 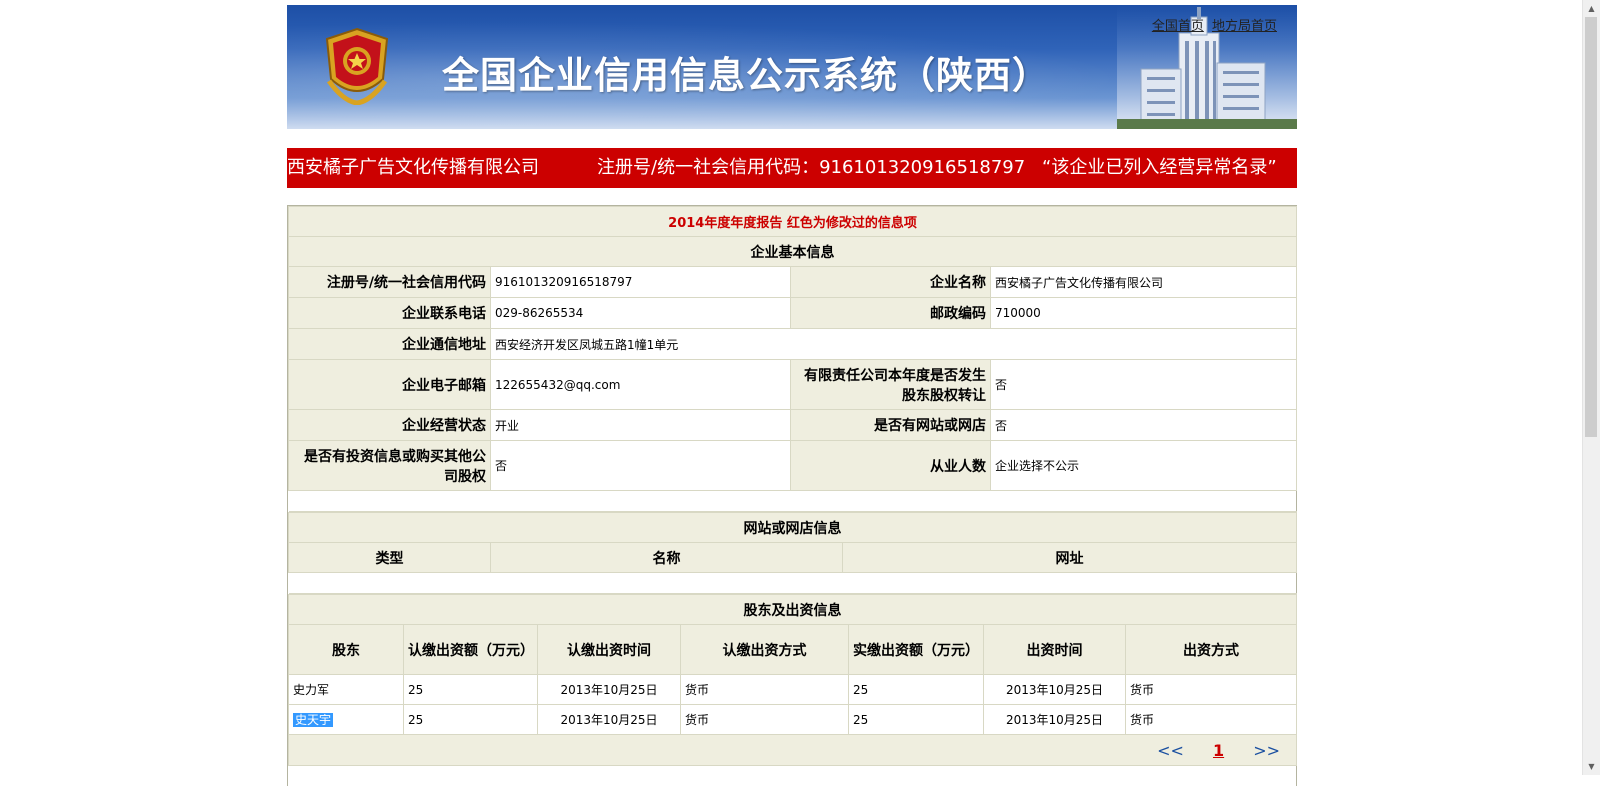 What do you see at coordinates (389, 425) in the screenshot?
I see `operating-status-label: 企业经营状态` at bounding box center [389, 425].